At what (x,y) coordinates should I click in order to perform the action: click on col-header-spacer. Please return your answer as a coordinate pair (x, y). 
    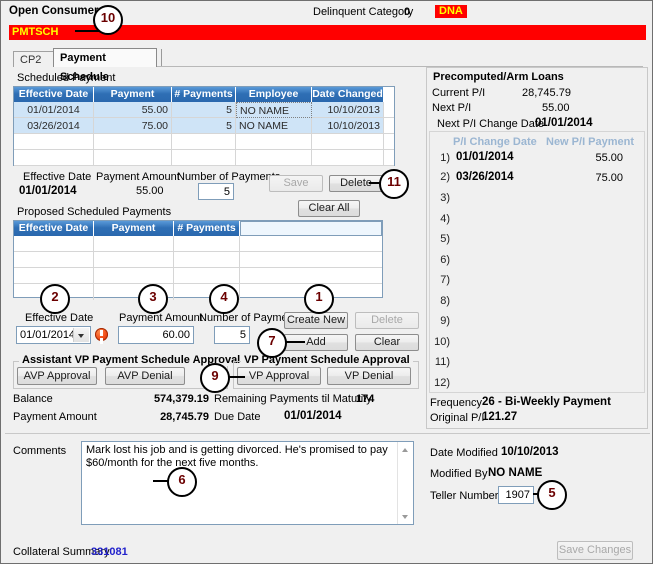
    Looking at the image, I should click on (389, 94).